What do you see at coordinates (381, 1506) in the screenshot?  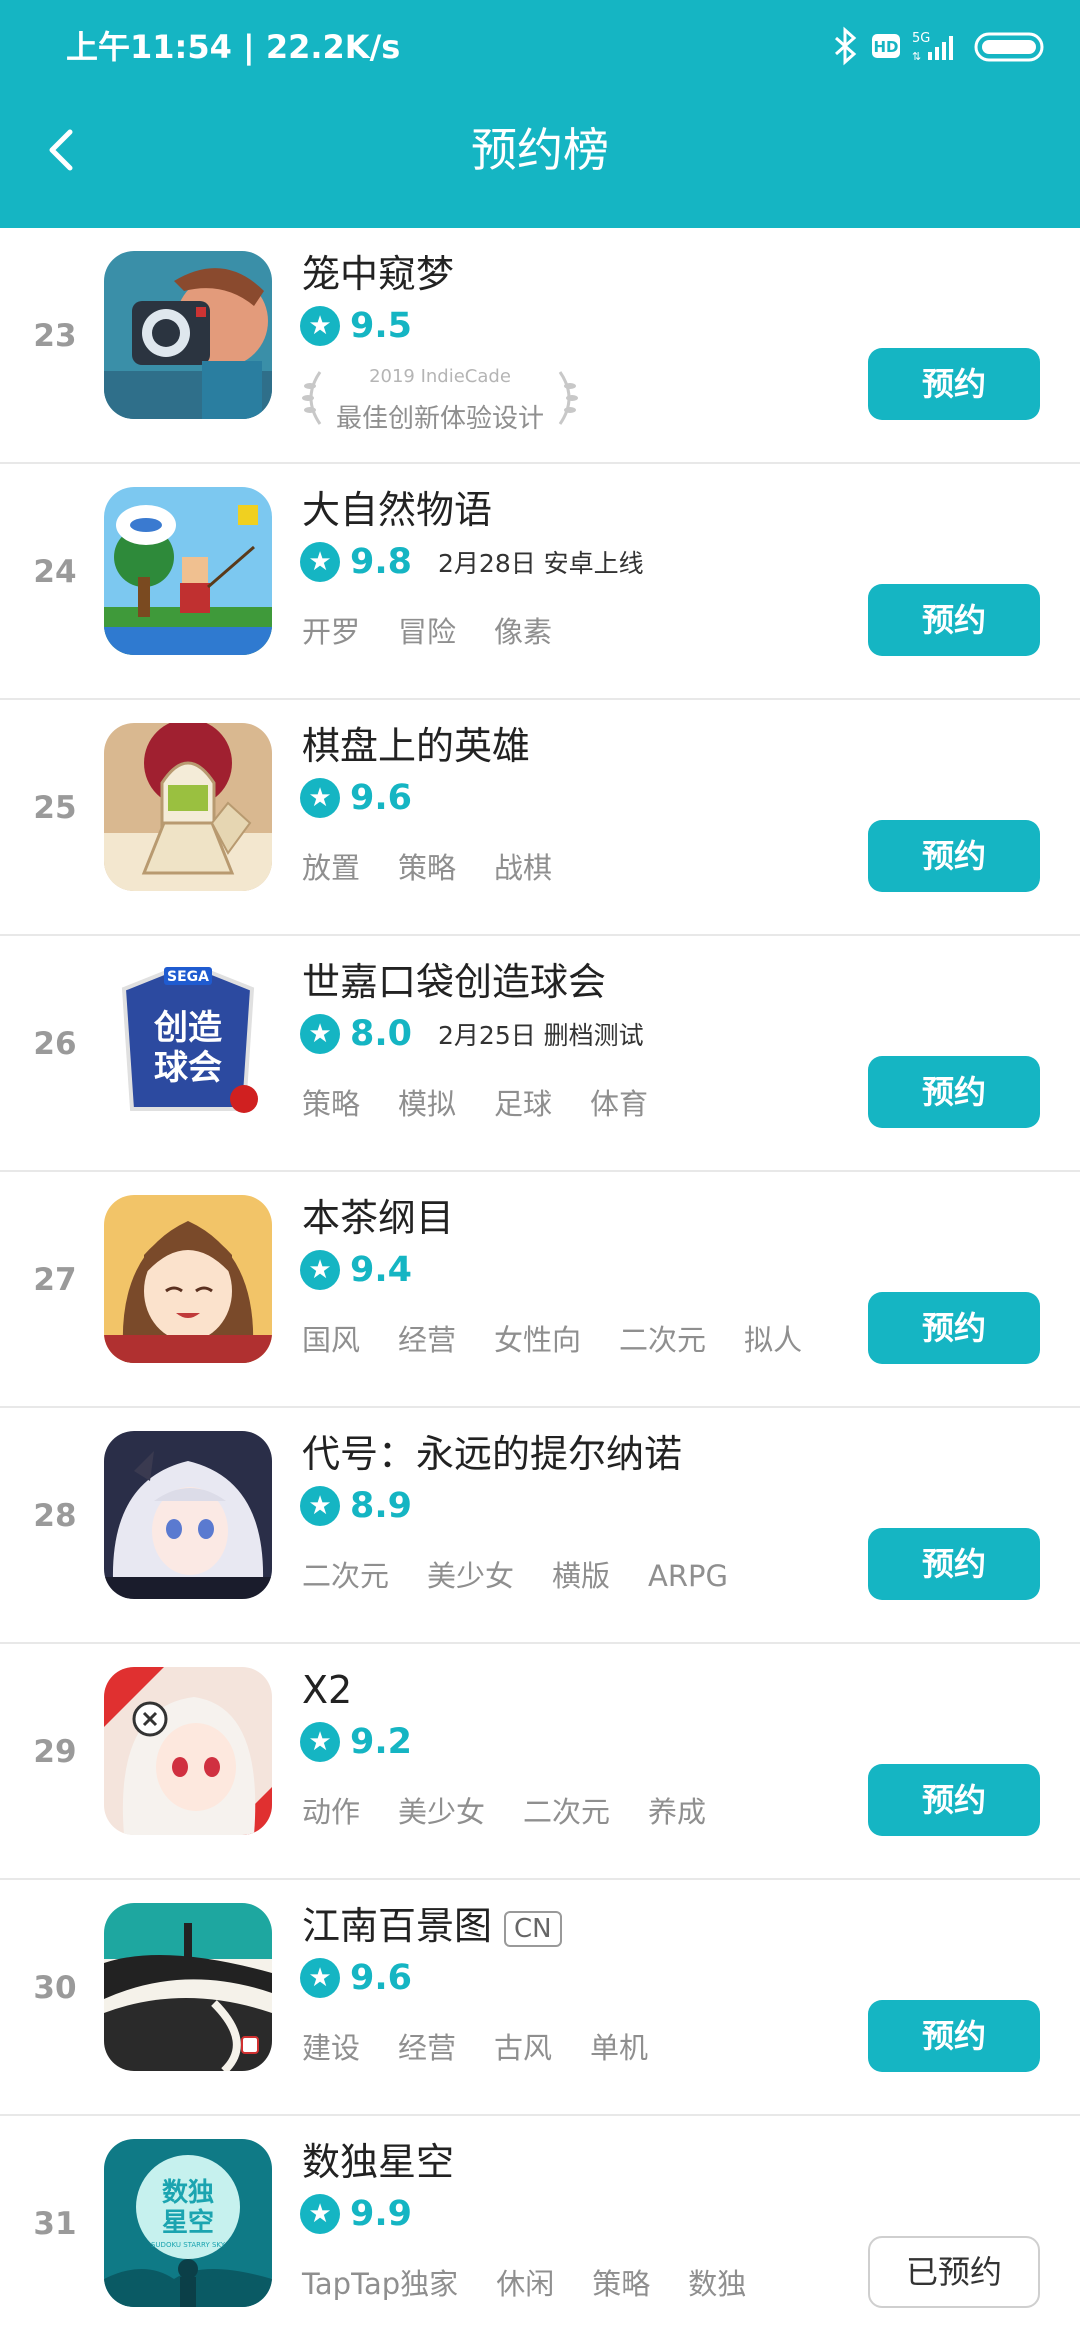 I see `rating-score: 8.9` at bounding box center [381, 1506].